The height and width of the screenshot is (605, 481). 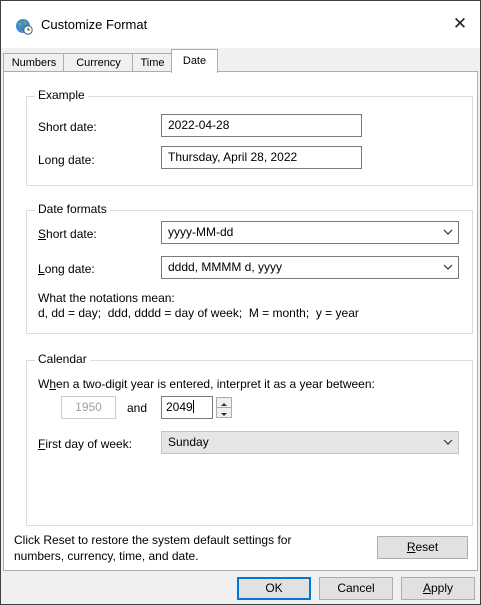 I want to click on close-icon: ✕, so click(x=460, y=23).